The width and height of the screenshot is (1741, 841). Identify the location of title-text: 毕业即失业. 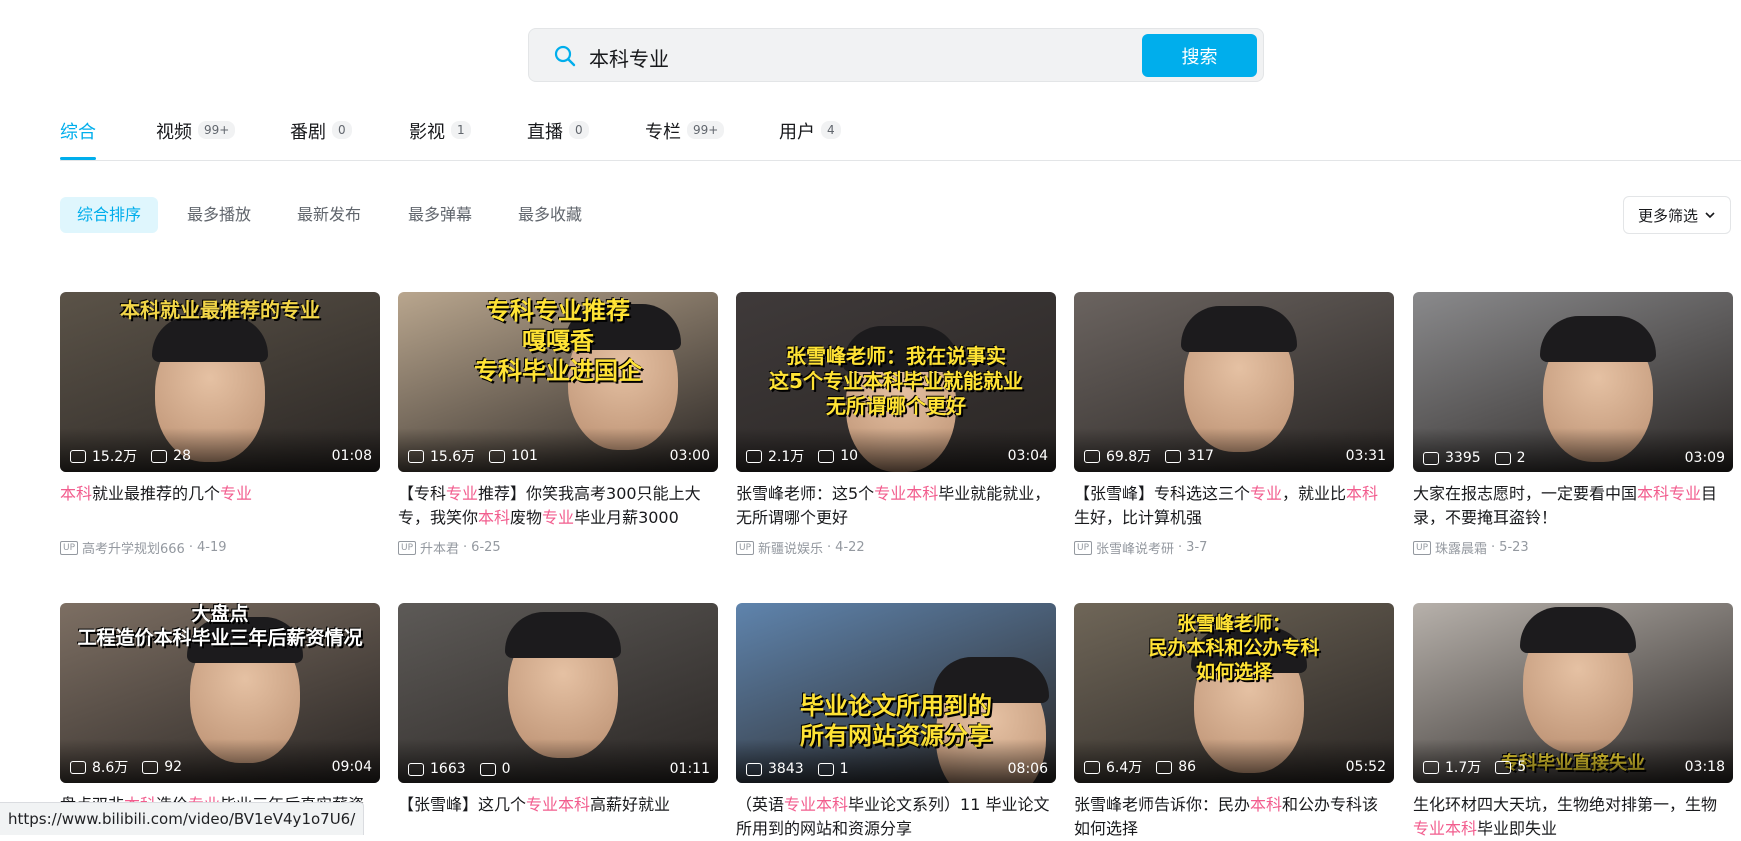
(1517, 828).